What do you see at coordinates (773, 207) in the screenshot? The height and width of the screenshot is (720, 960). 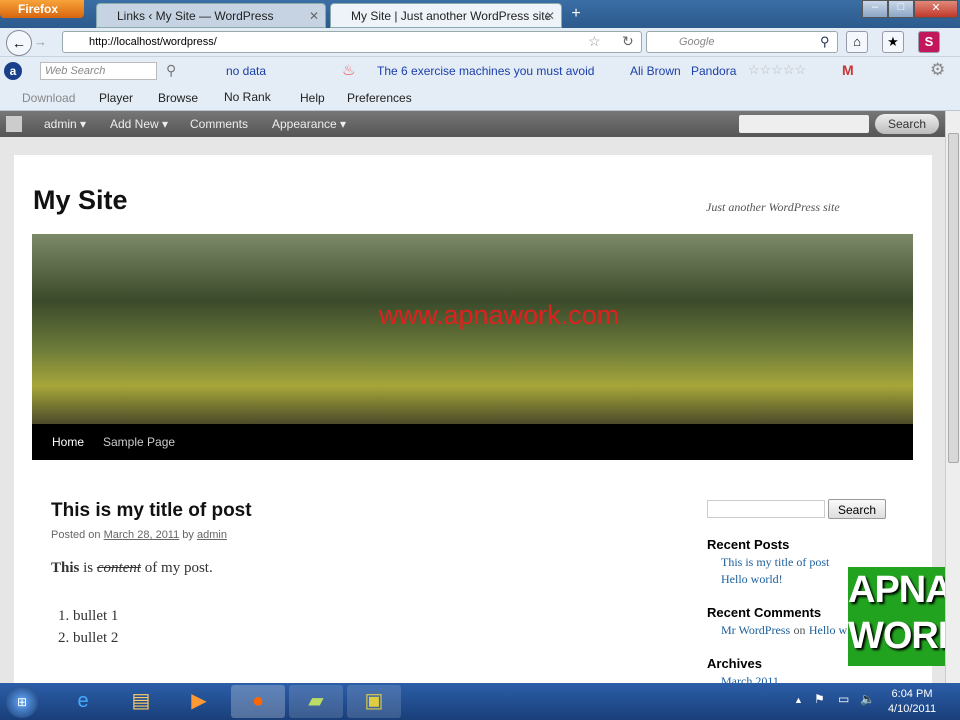 I see `site-tagline: Just another WordPress site` at bounding box center [773, 207].